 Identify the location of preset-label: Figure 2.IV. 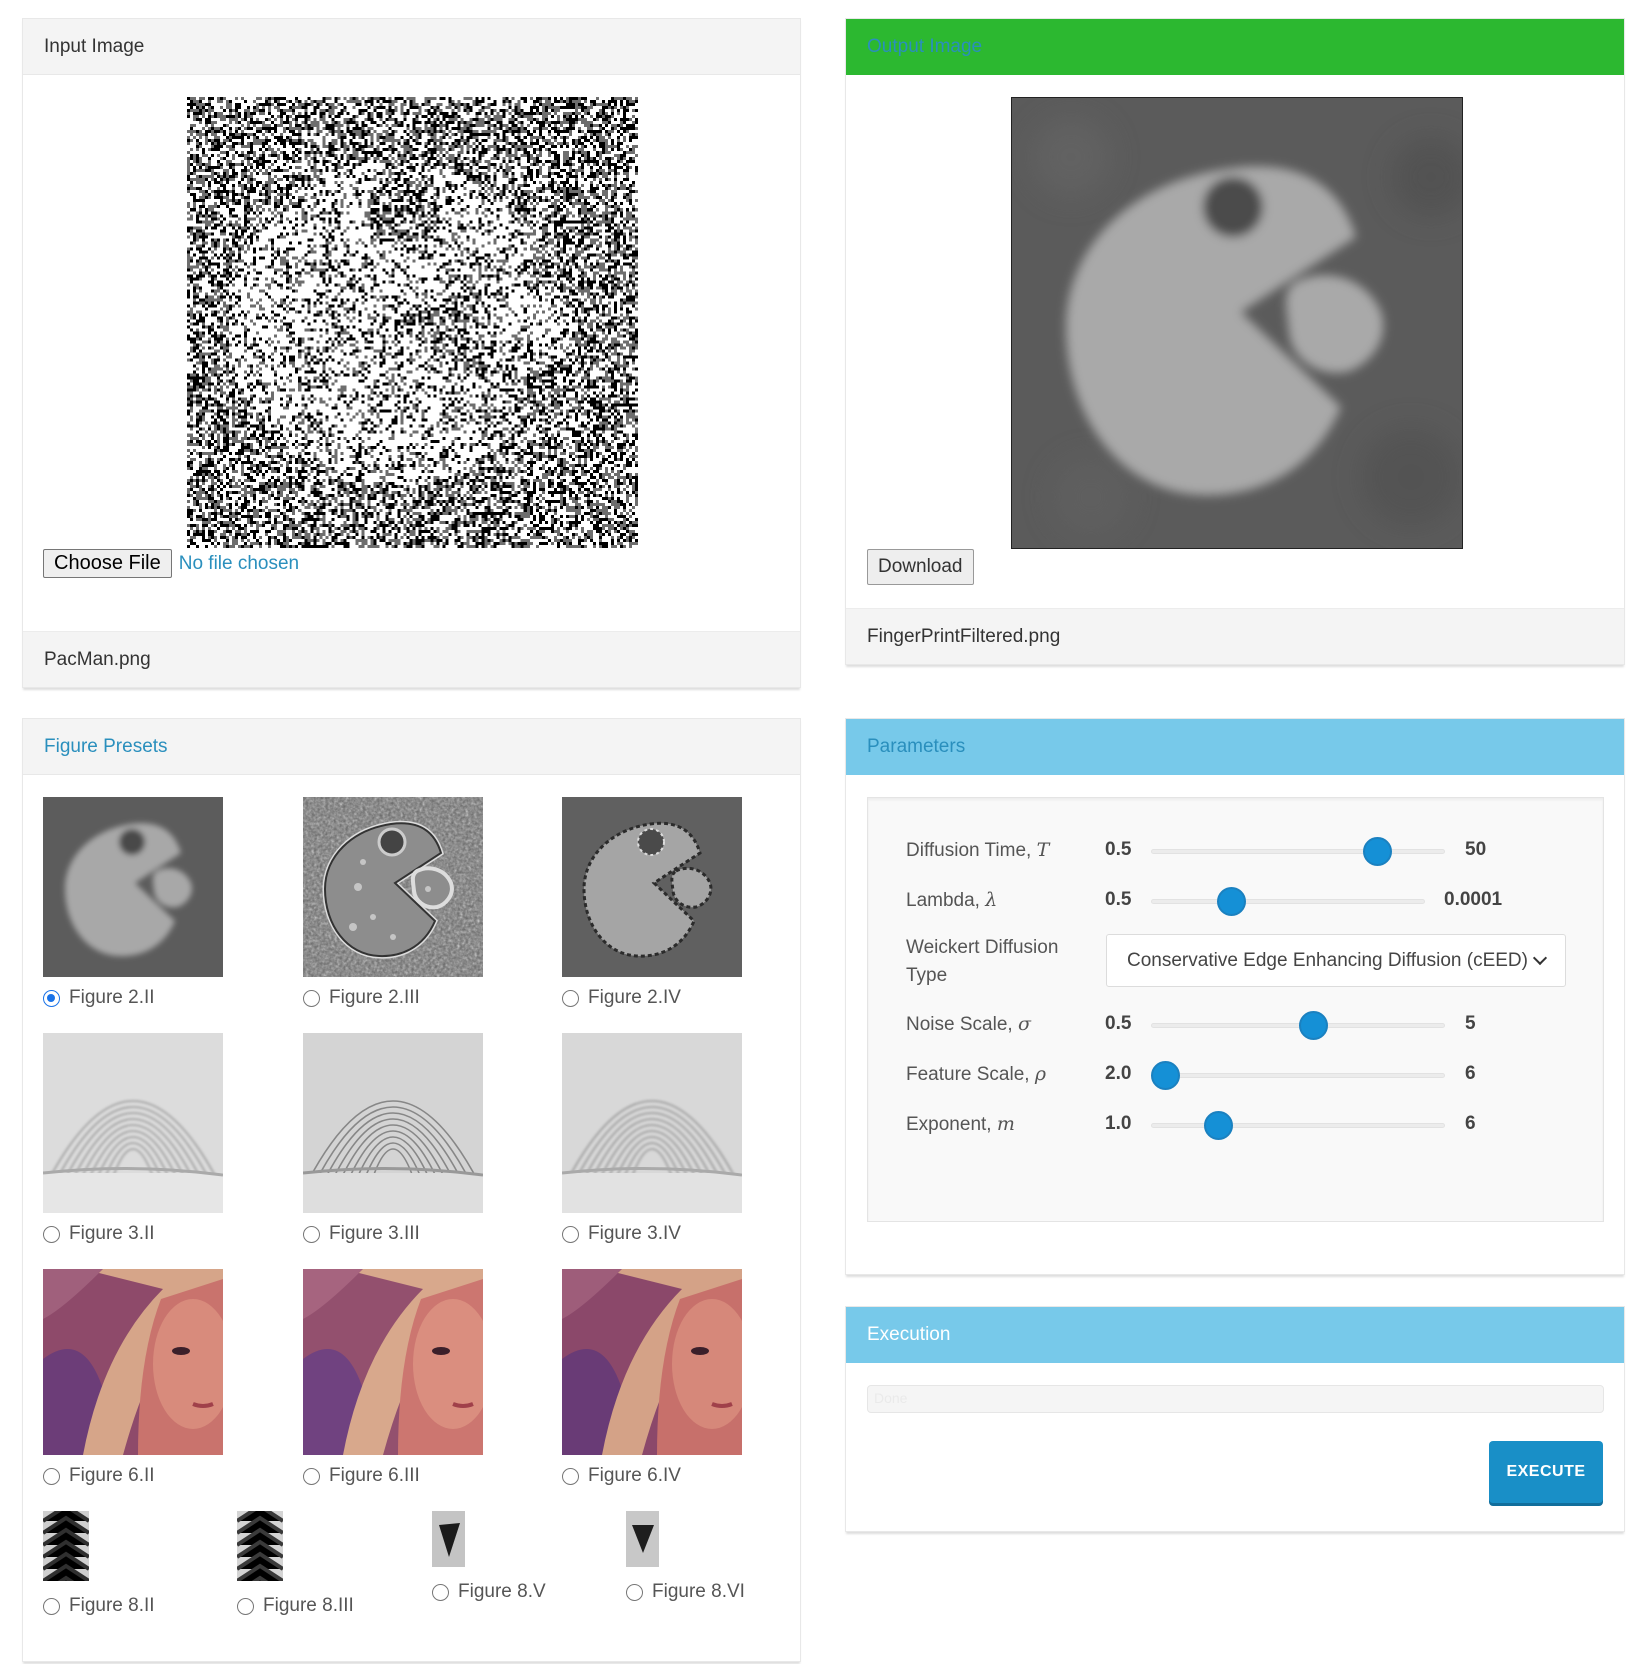
(634, 997).